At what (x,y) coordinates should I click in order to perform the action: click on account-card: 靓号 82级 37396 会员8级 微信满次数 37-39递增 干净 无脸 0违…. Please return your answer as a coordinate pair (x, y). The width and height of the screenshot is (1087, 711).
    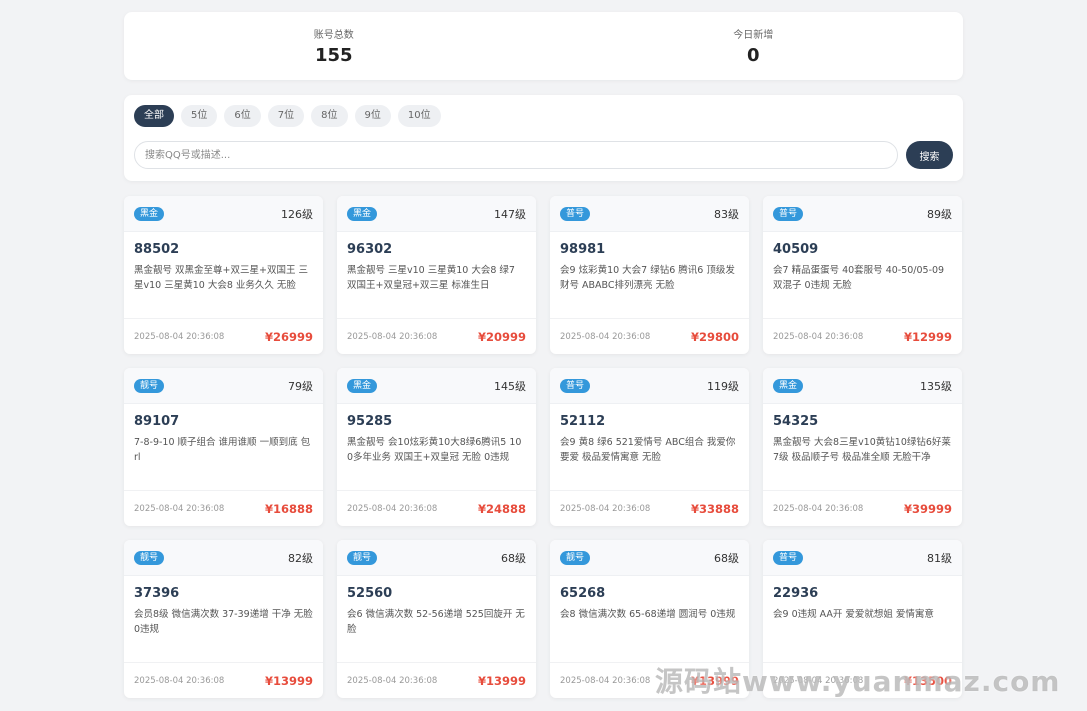
    Looking at the image, I should click on (223, 619).